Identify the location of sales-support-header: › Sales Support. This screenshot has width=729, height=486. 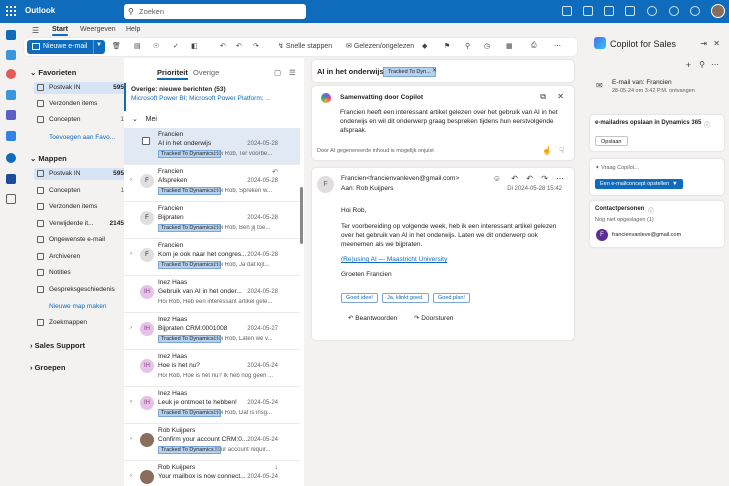
(57, 345).